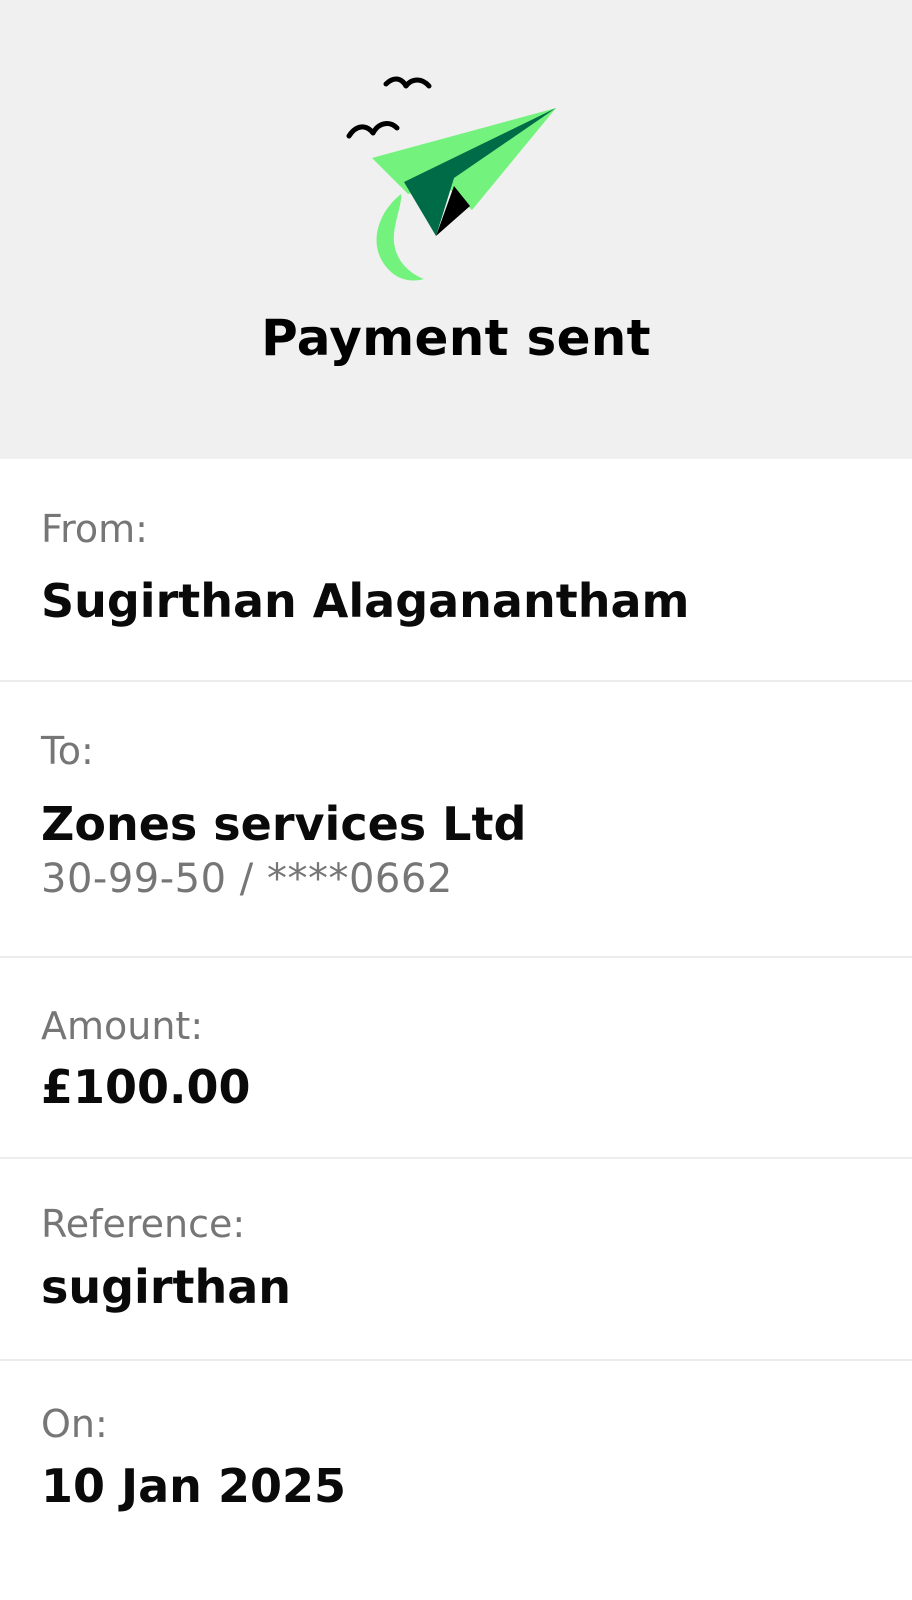  I want to click on from-value: Sugirthan Alaganantham, so click(365, 601).